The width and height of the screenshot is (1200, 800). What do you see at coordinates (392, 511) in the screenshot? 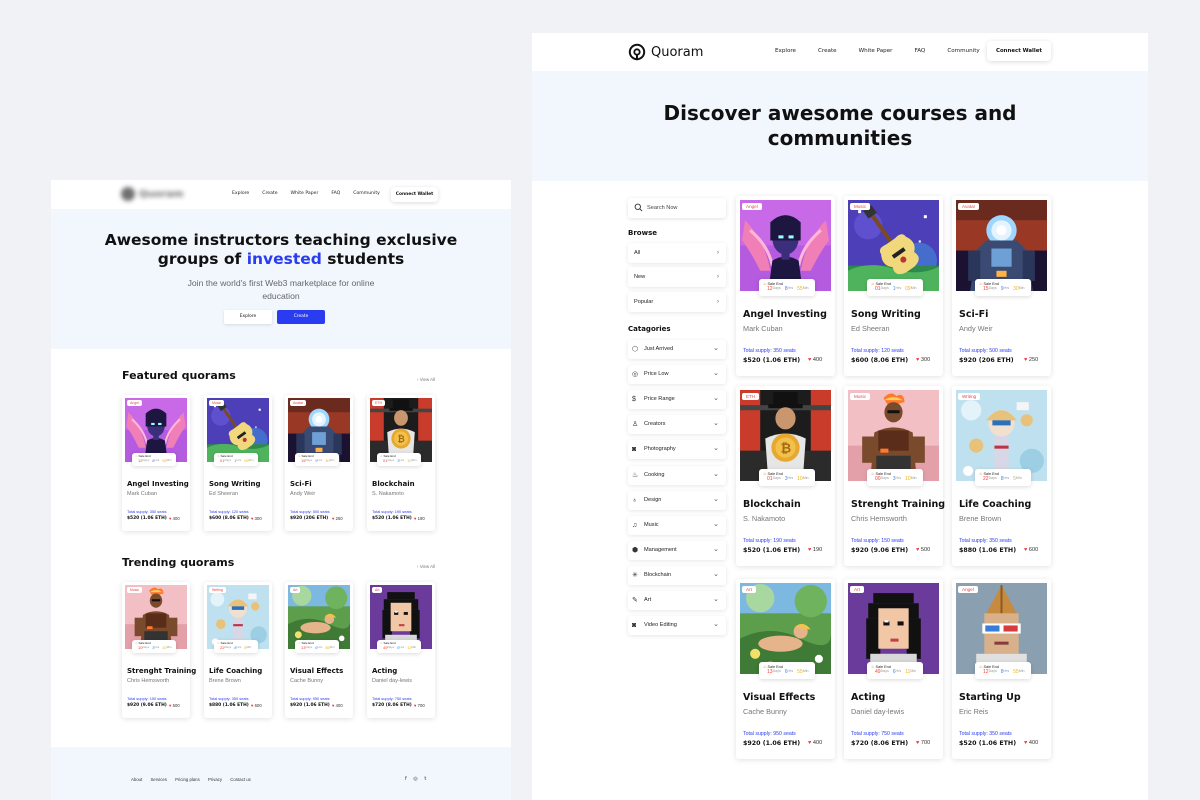
I see `total-supply: Total supply: 190 seats` at bounding box center [392, 511].